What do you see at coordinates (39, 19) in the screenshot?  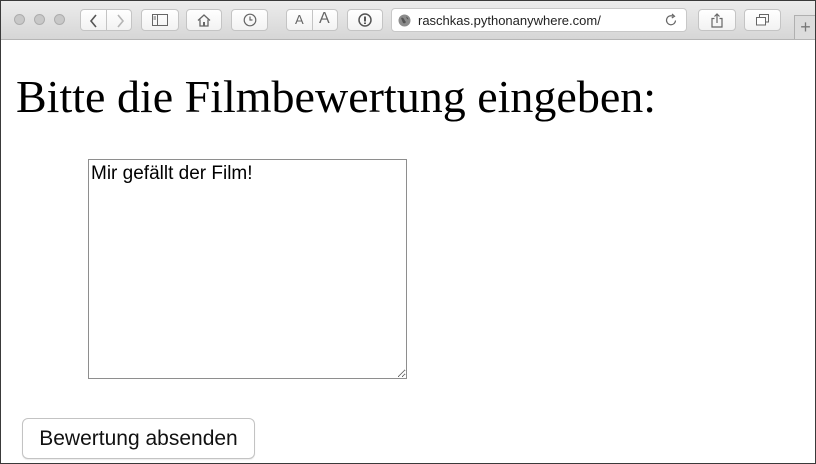 I see `minimize-window-button` at bounding box center [39, 19].